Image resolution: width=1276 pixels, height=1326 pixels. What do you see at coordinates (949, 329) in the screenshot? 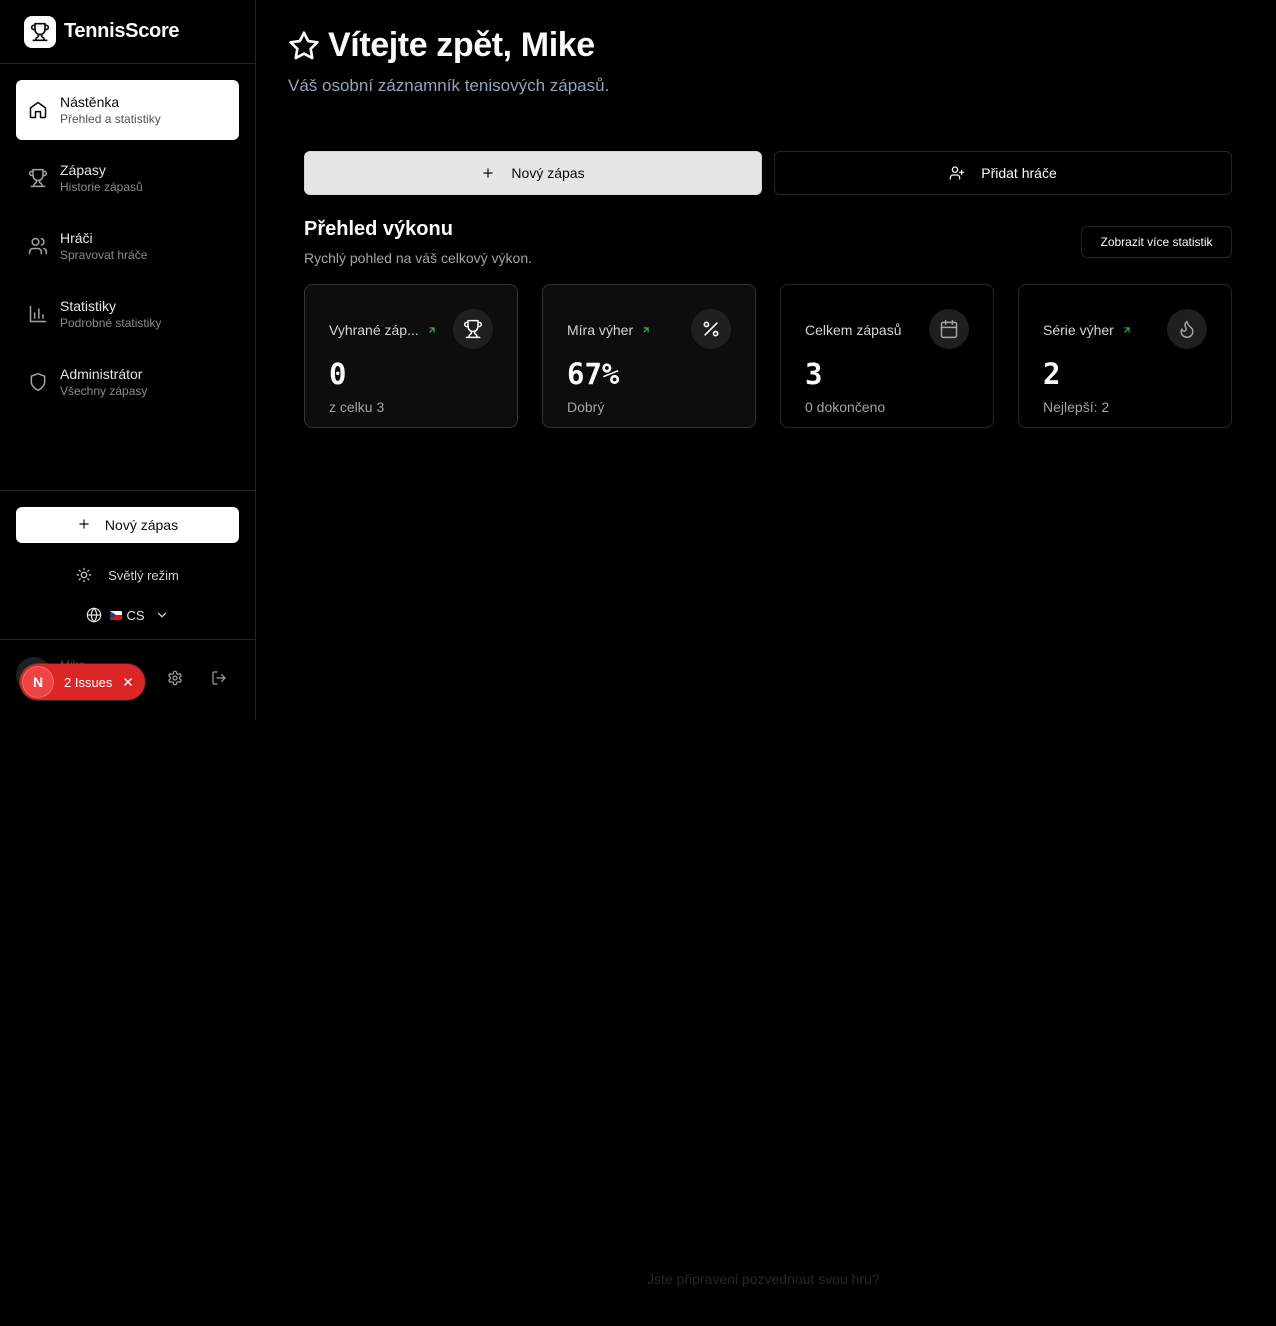
I see `calendar-icon` at bounding box center [949, 329].